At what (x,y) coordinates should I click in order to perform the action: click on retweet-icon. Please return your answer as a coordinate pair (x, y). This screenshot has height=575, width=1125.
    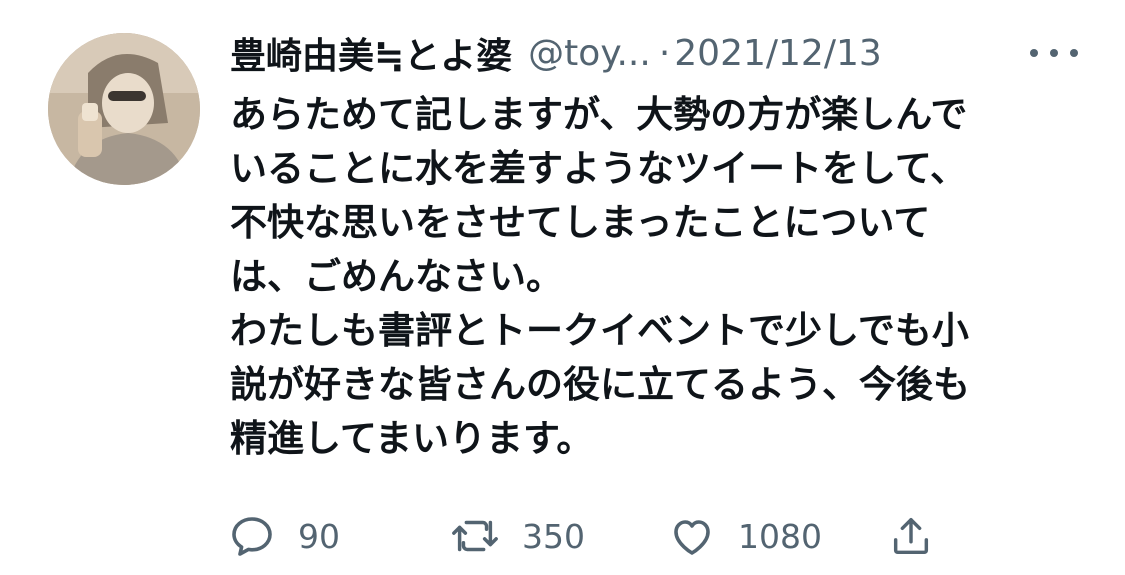
    Looking at the image, I should click on (475, 536).